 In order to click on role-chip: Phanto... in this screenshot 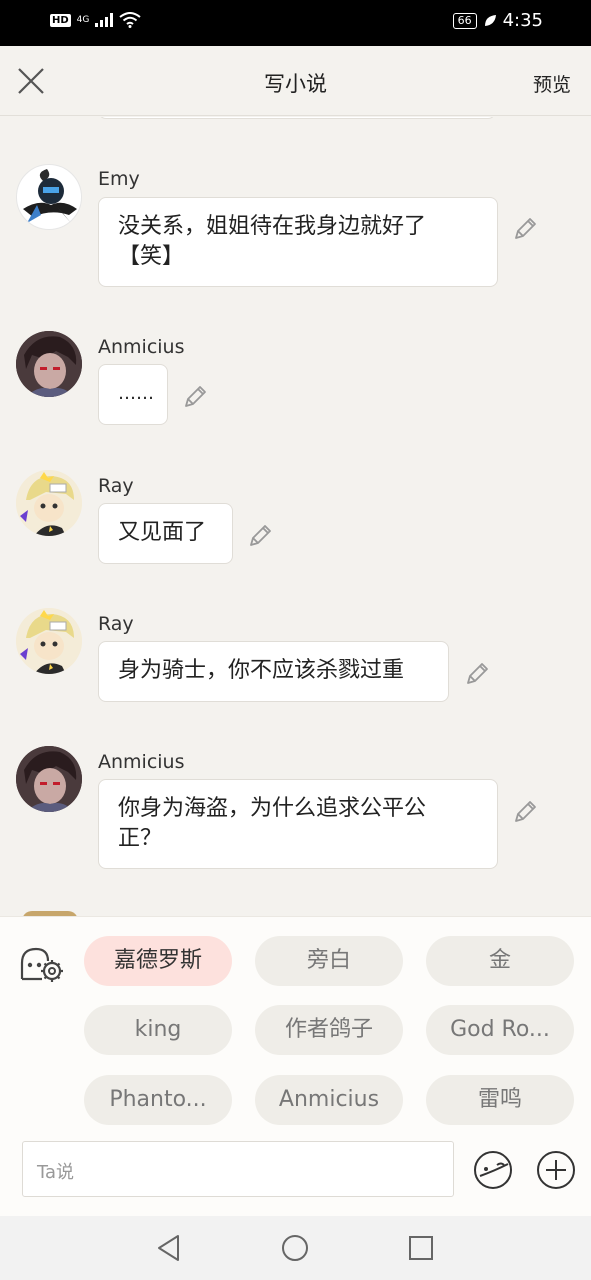, I will do `click(158, 1100)`.